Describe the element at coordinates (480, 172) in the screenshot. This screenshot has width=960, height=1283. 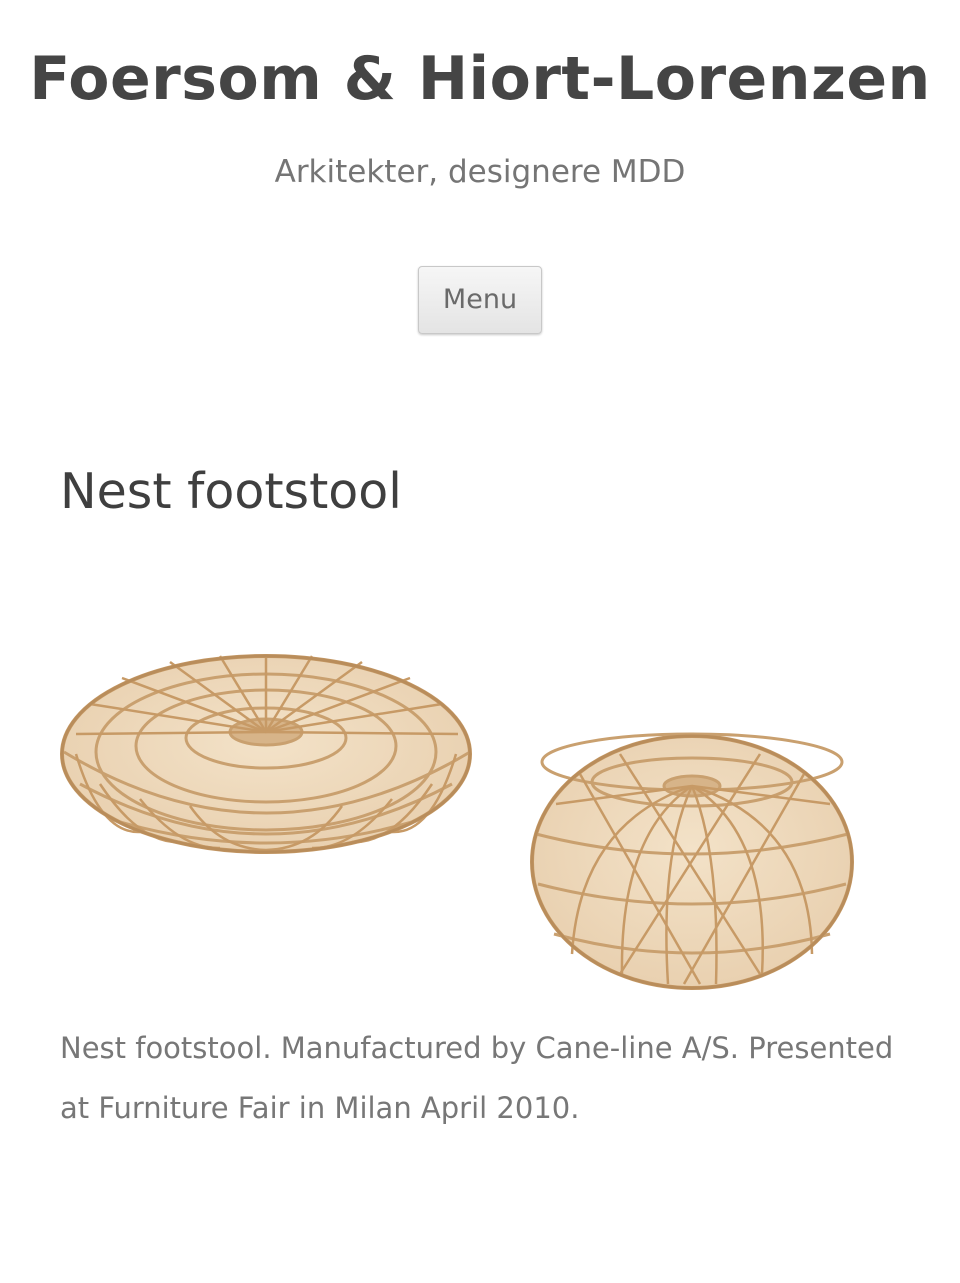
I see `site-description: Arkitekter, designere MDD` at that location.